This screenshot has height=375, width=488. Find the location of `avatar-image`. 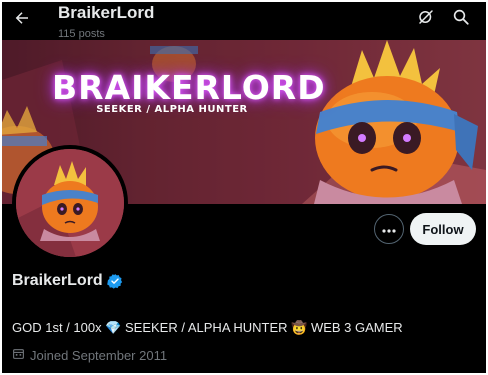

avatar-image is located at coordinates (70, 203).